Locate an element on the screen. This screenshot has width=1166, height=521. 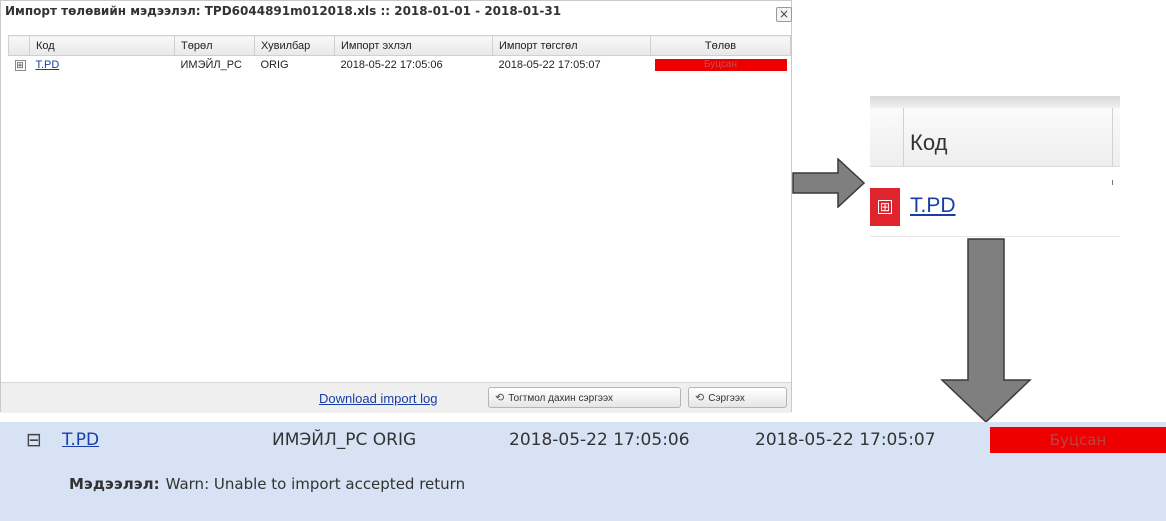
retry-all-button: ⟲ Тогтмол дахин сэргээх is located at coordinates (584, 397).